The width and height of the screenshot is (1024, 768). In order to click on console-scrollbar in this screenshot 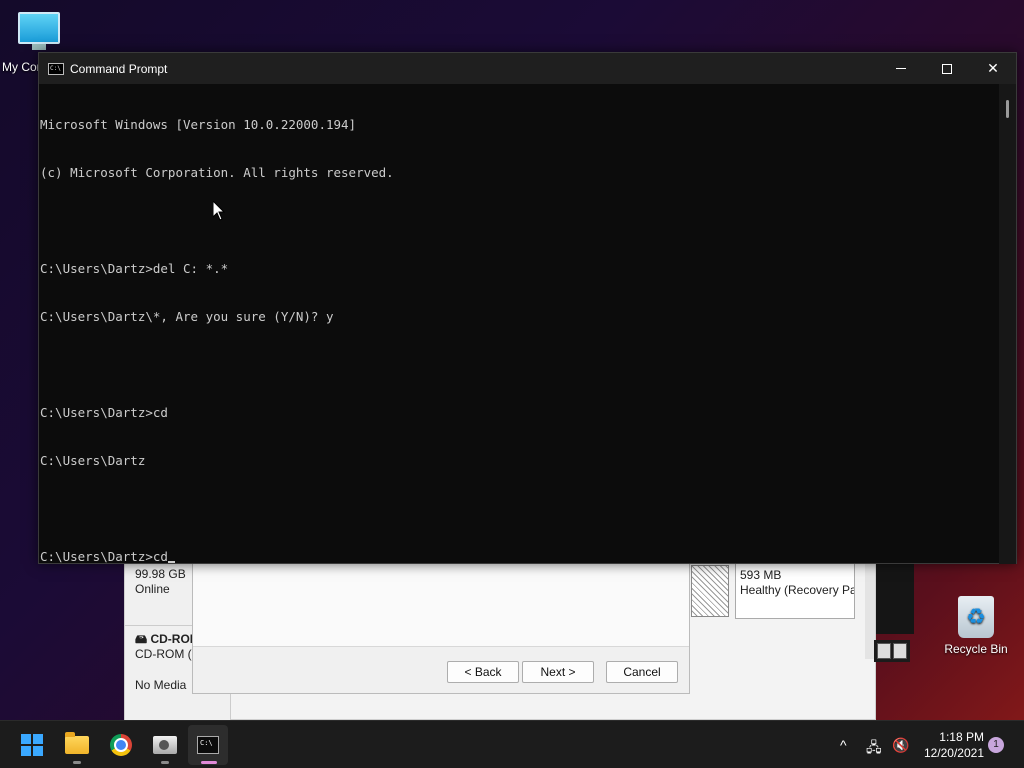, I will do `click(1007, 324)`.